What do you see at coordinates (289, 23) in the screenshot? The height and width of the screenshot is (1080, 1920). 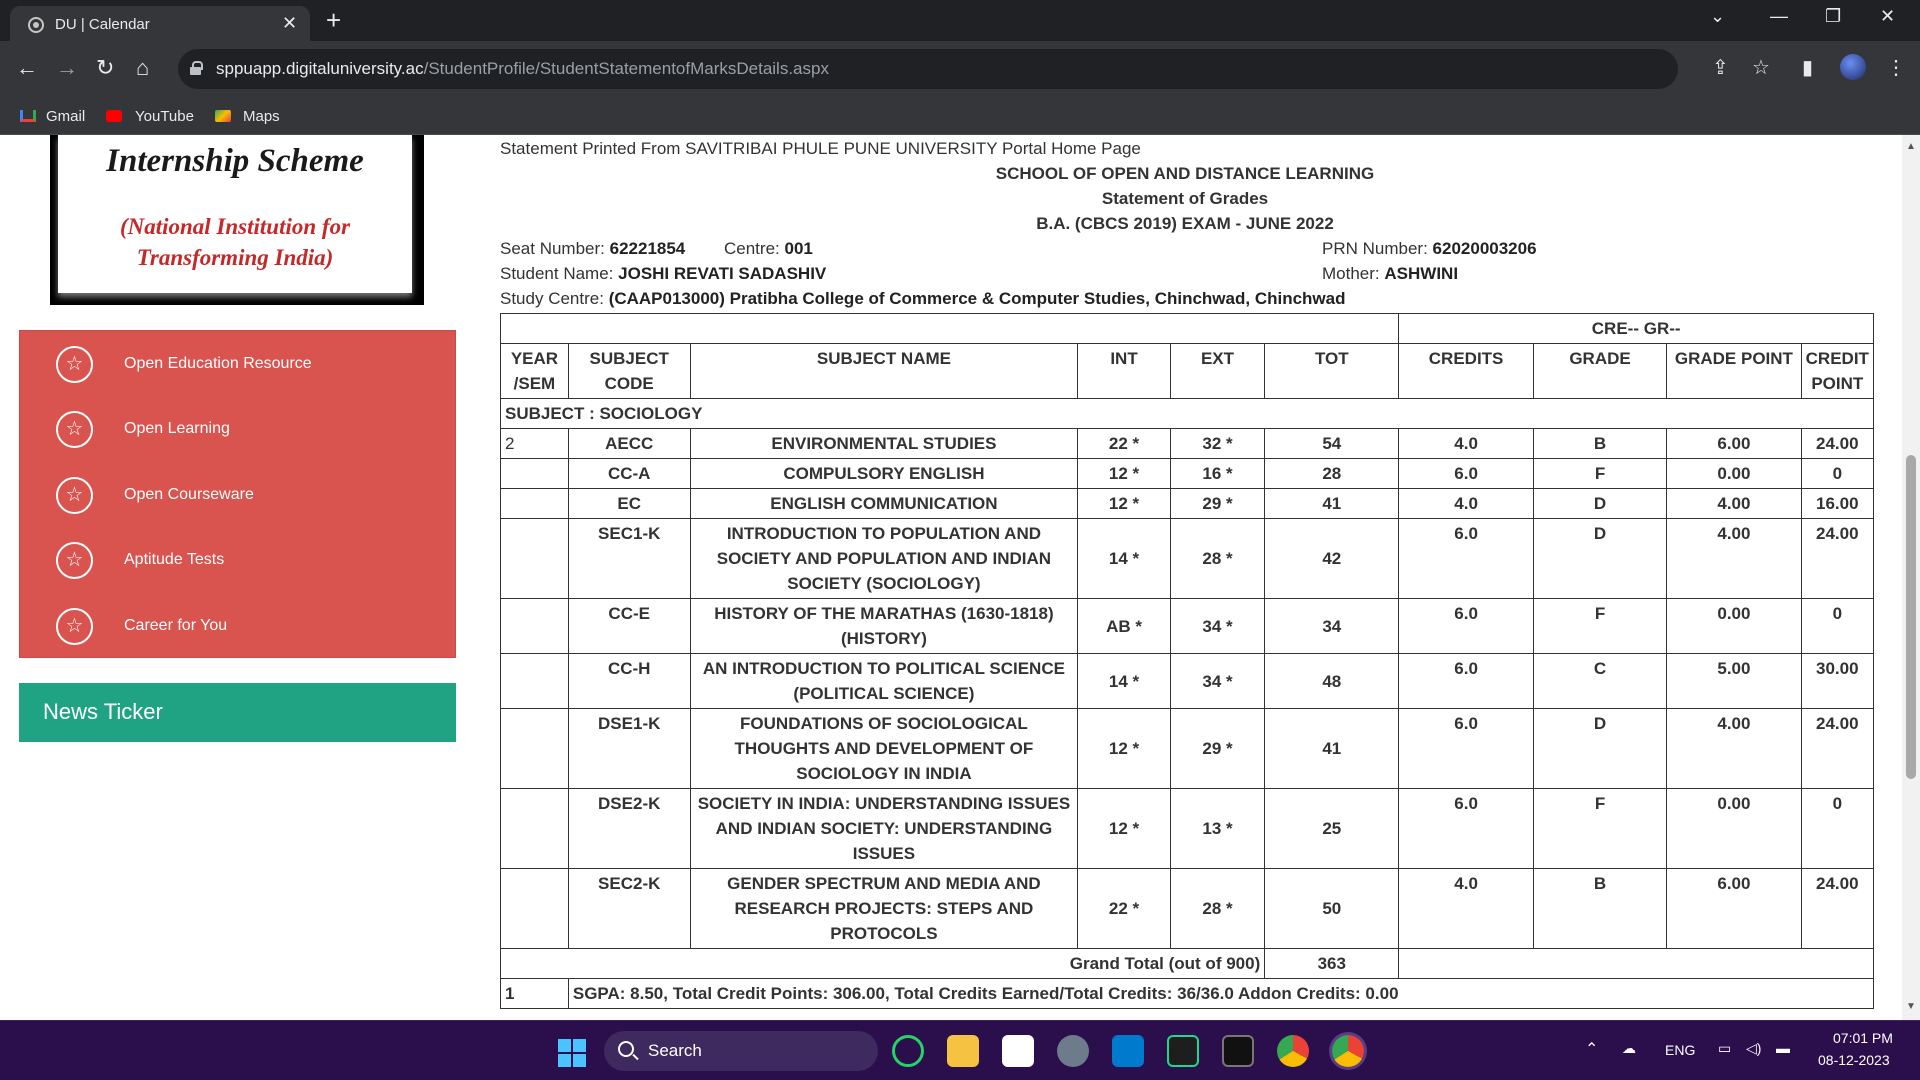 I see `close-tab-icon: ✕` at bounding box center [289, 23].